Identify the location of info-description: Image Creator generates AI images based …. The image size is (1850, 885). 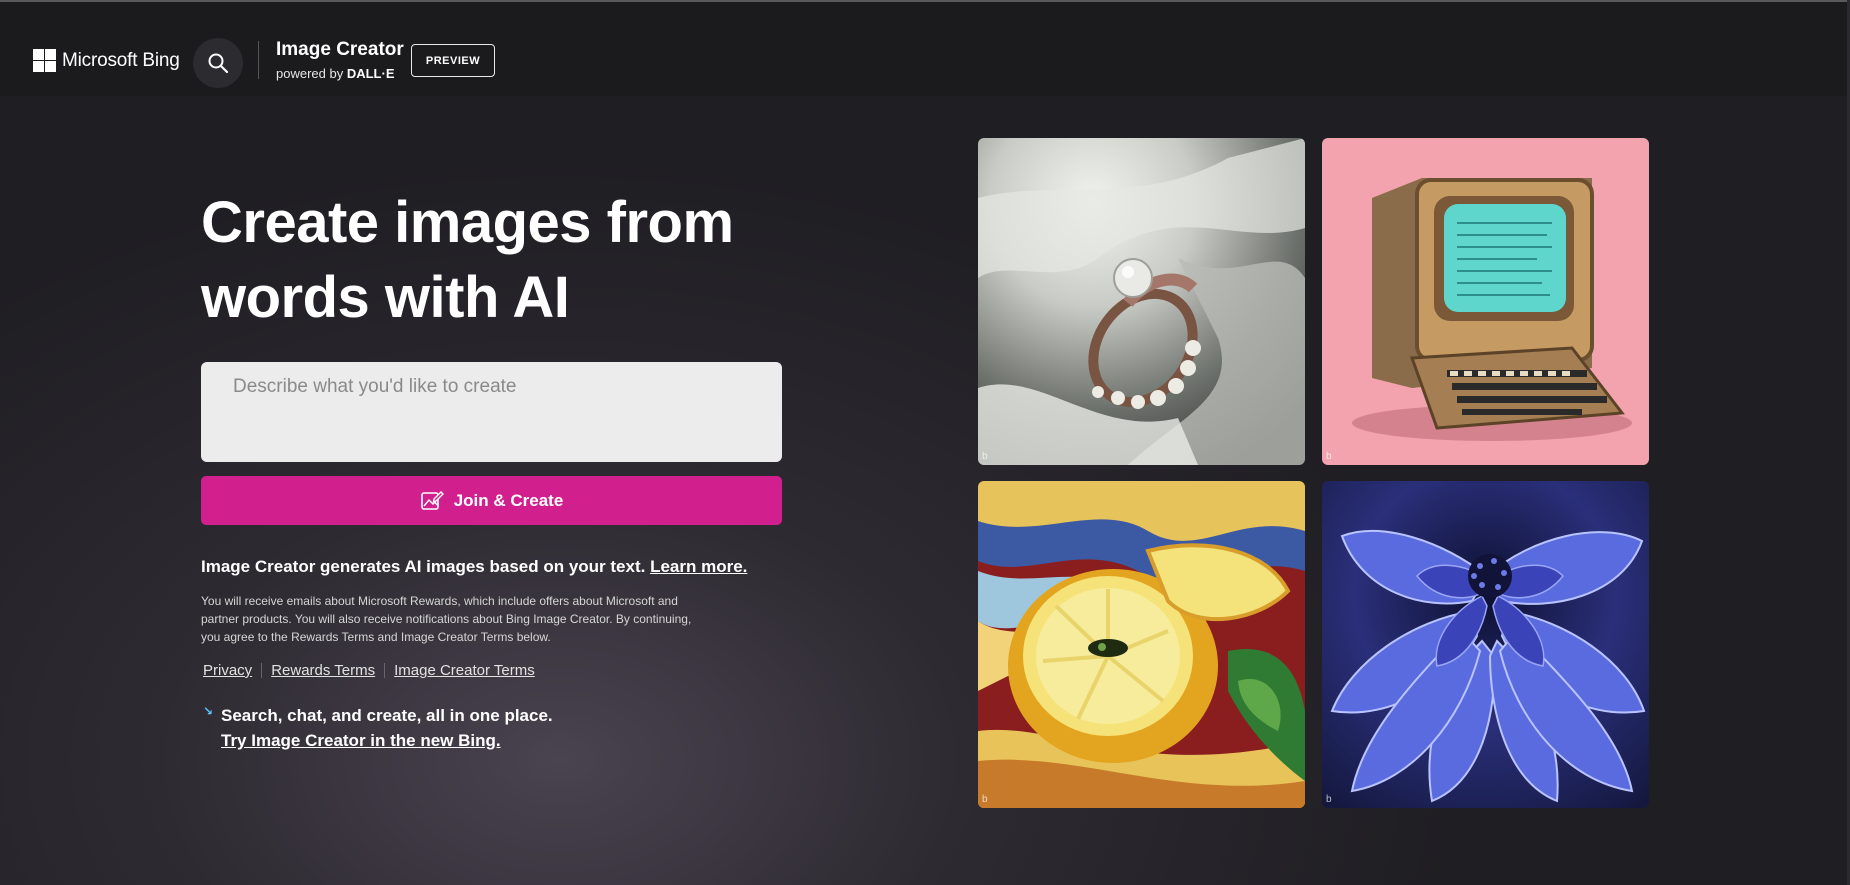
(474, 567).